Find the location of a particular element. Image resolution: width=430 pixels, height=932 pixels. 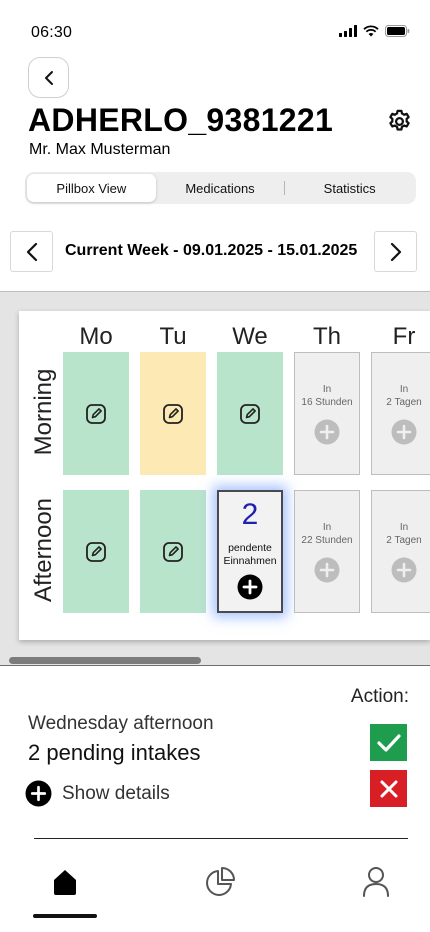

slot-th-morning-line2: 16 Stunden is located at coordinates (327, 402).